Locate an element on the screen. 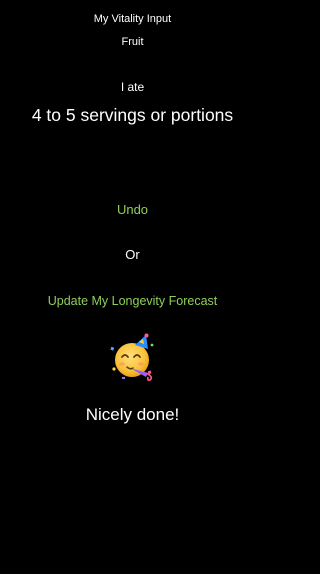 The height and width of the screenshot is (574, 320). page-title: My Vitality Input is located at coordinates (132, 19).